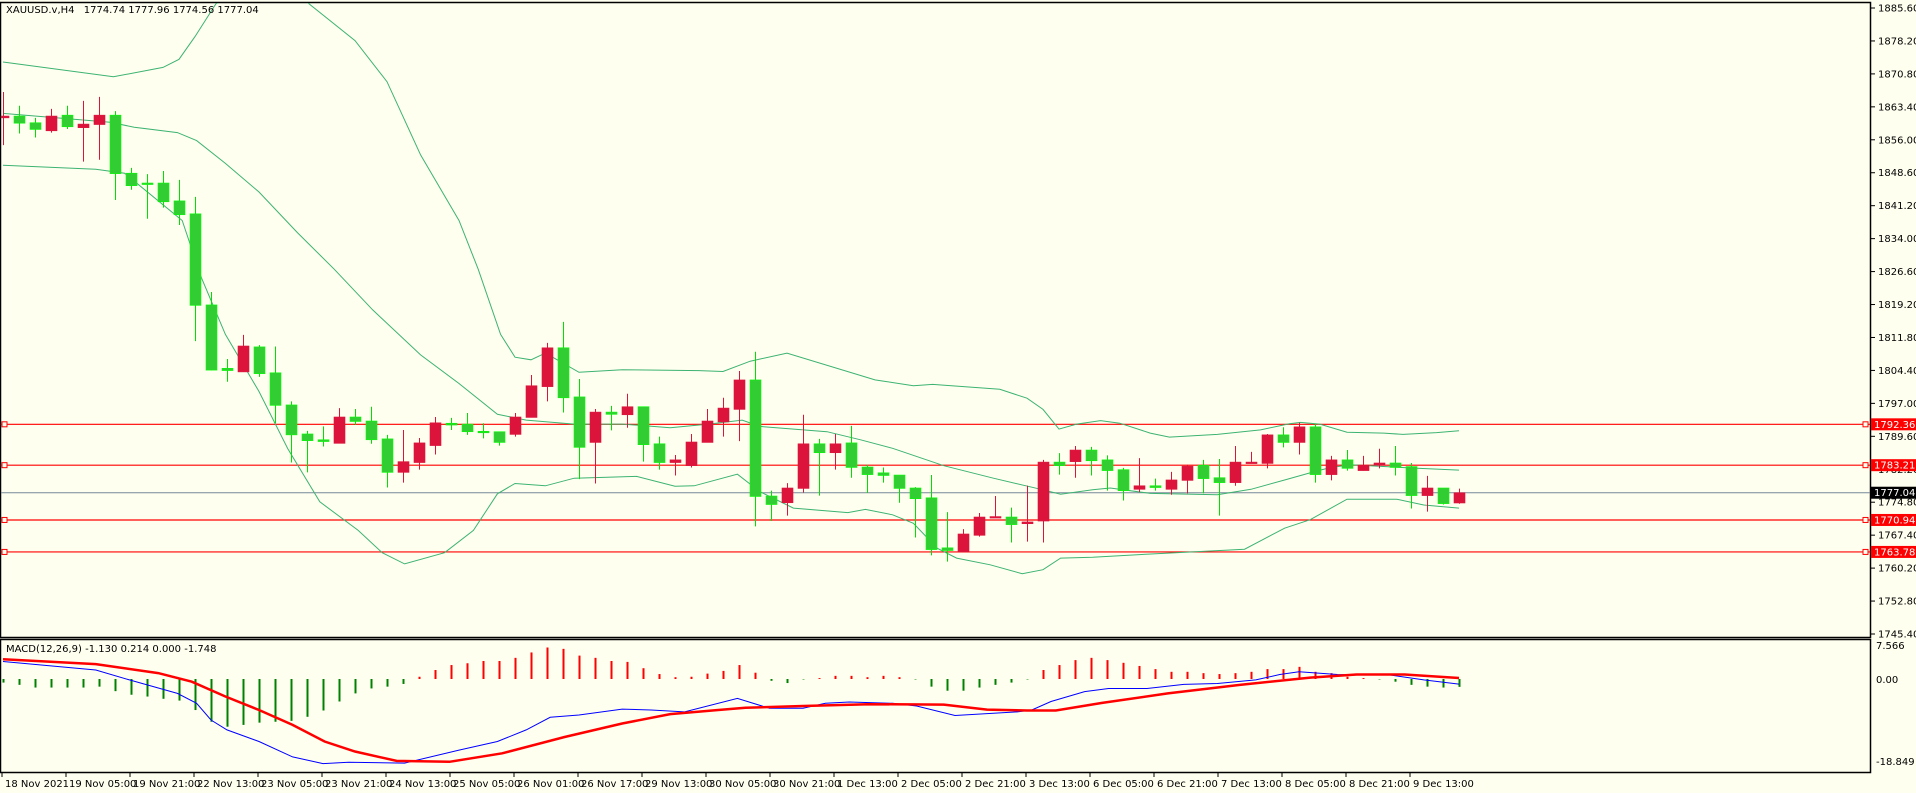 The height and width of the screenshot is (793, 1916). I want to click on macd-axis-label: 7.566, so click(1890, 646).